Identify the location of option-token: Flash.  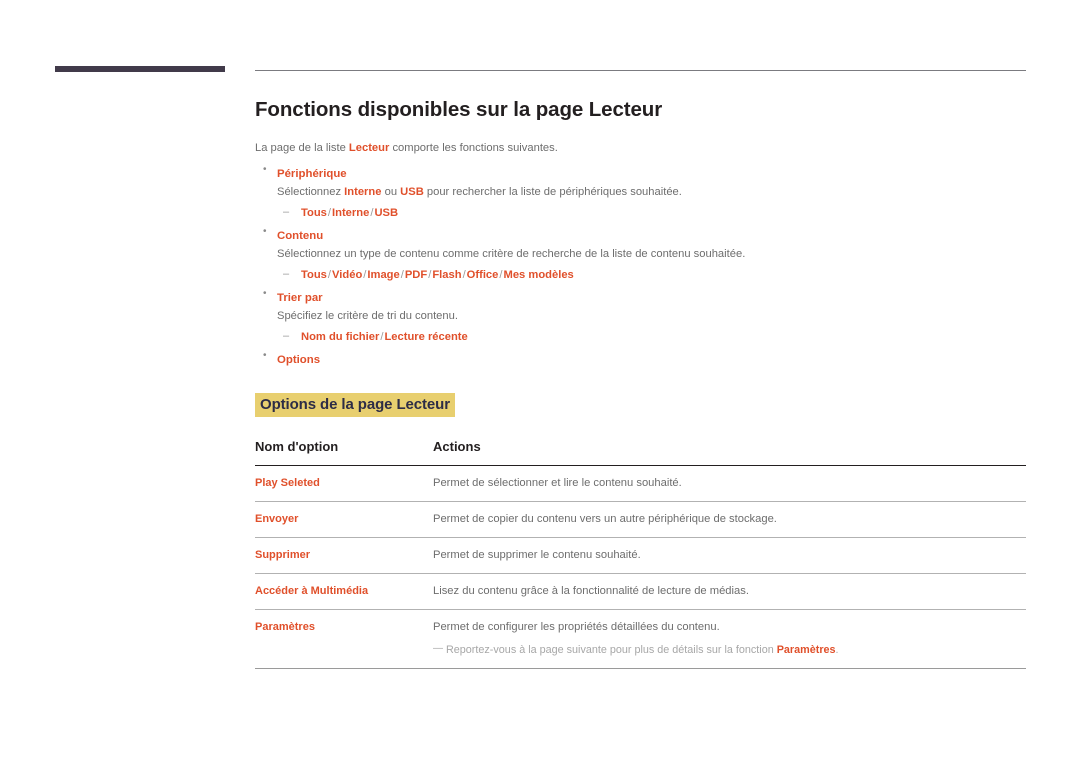
(447, 274).